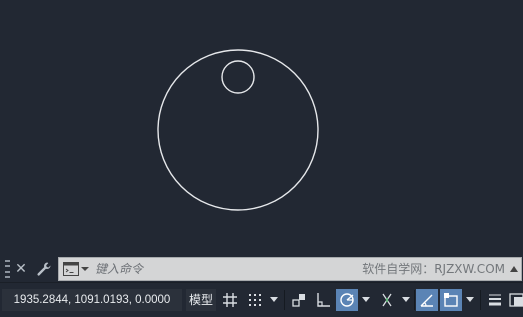 This screenshot has height=317, width=523. I want to click on status-bar: 1935.2844, 1091.0193, 0.0000 模型, so click(261, 299).